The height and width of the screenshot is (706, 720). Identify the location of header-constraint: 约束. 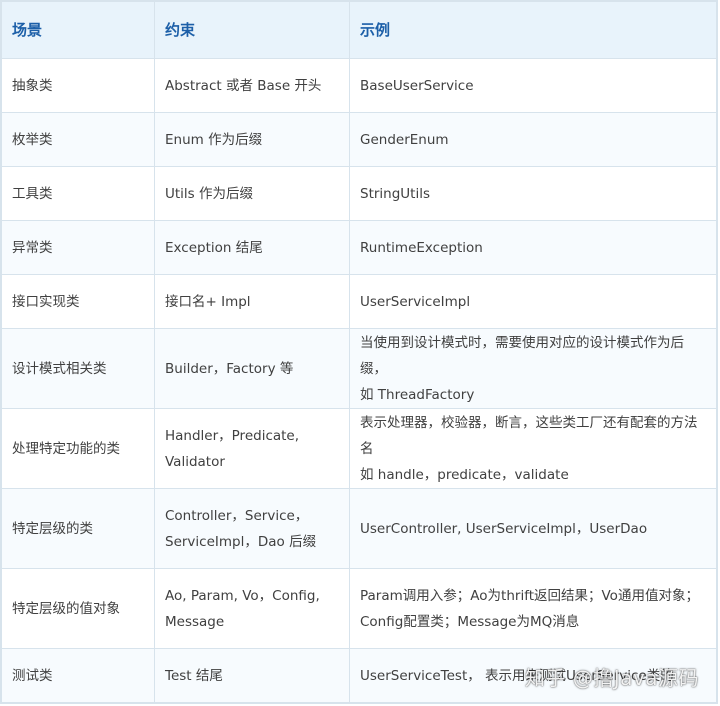
(252, 30).